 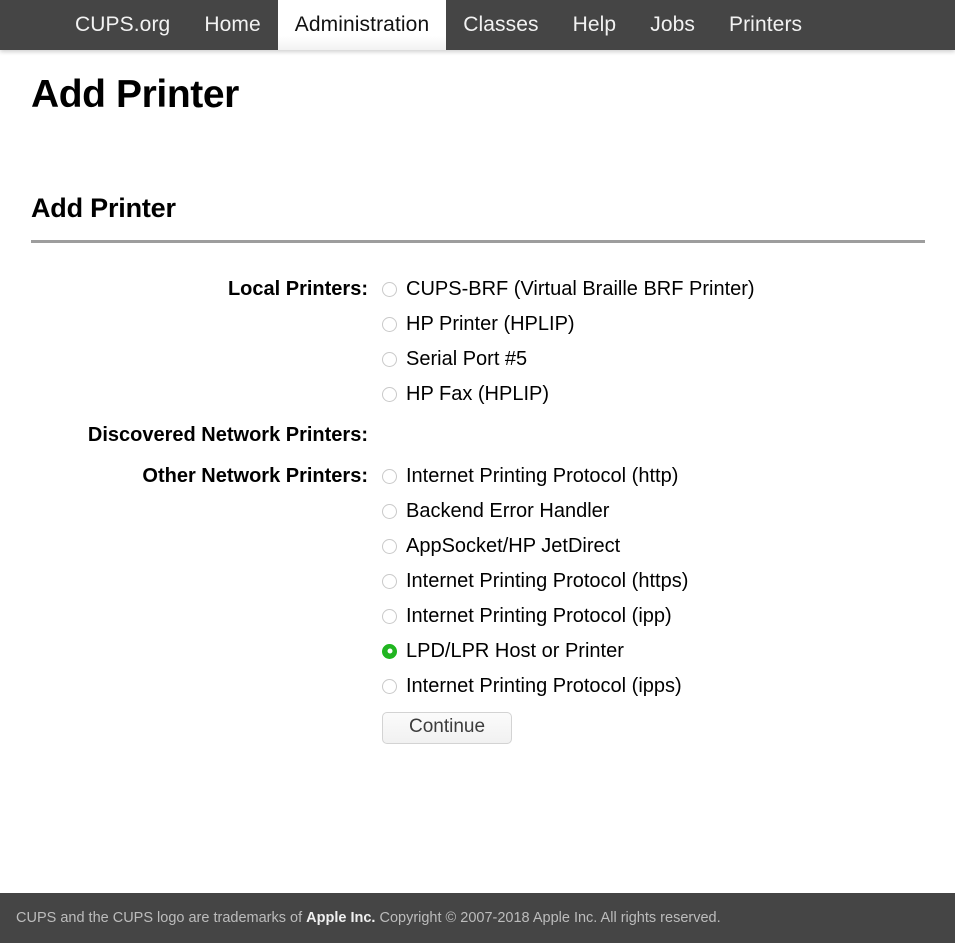 I want to click on nav-item-cups-org: CUPS.org, so click(x=122, y=25).